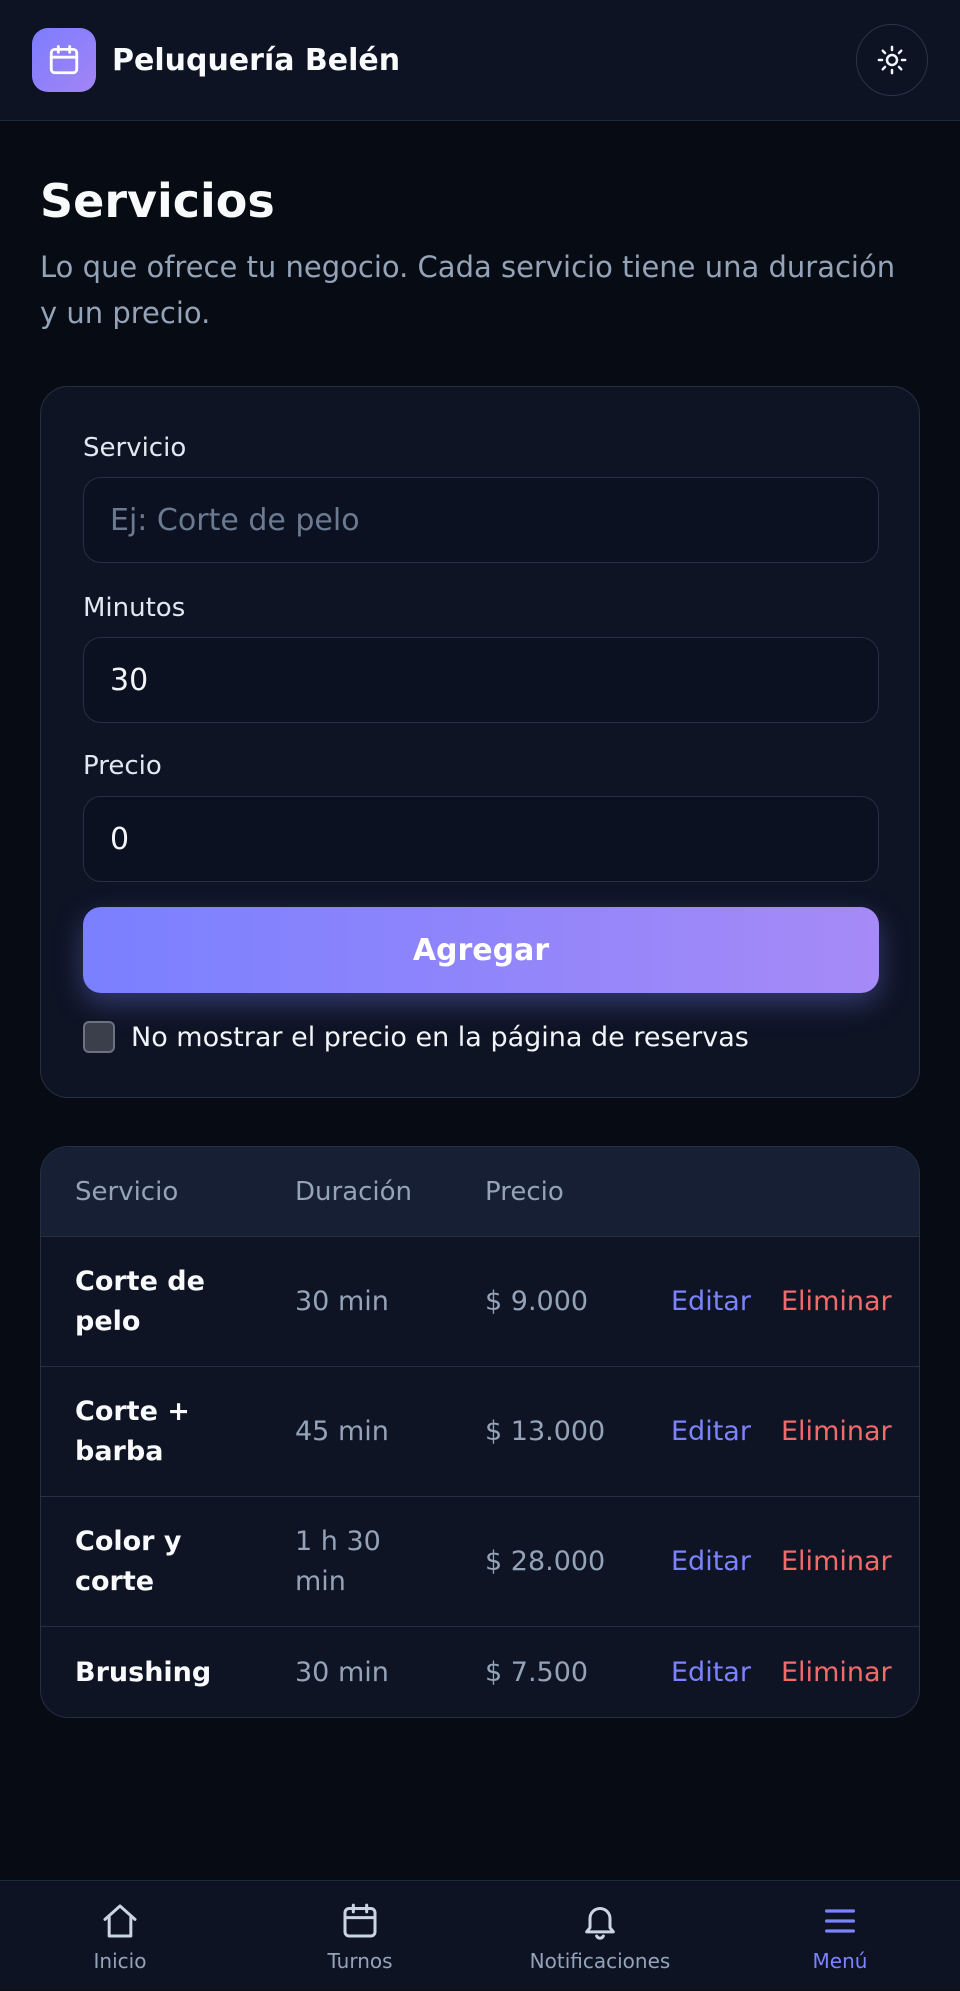 The width and height of the screenshot is (960, 1991). Describe the element at coordinates (480, 60) in the screenshot. I see `app-header: Peluquería Belén` at that location.